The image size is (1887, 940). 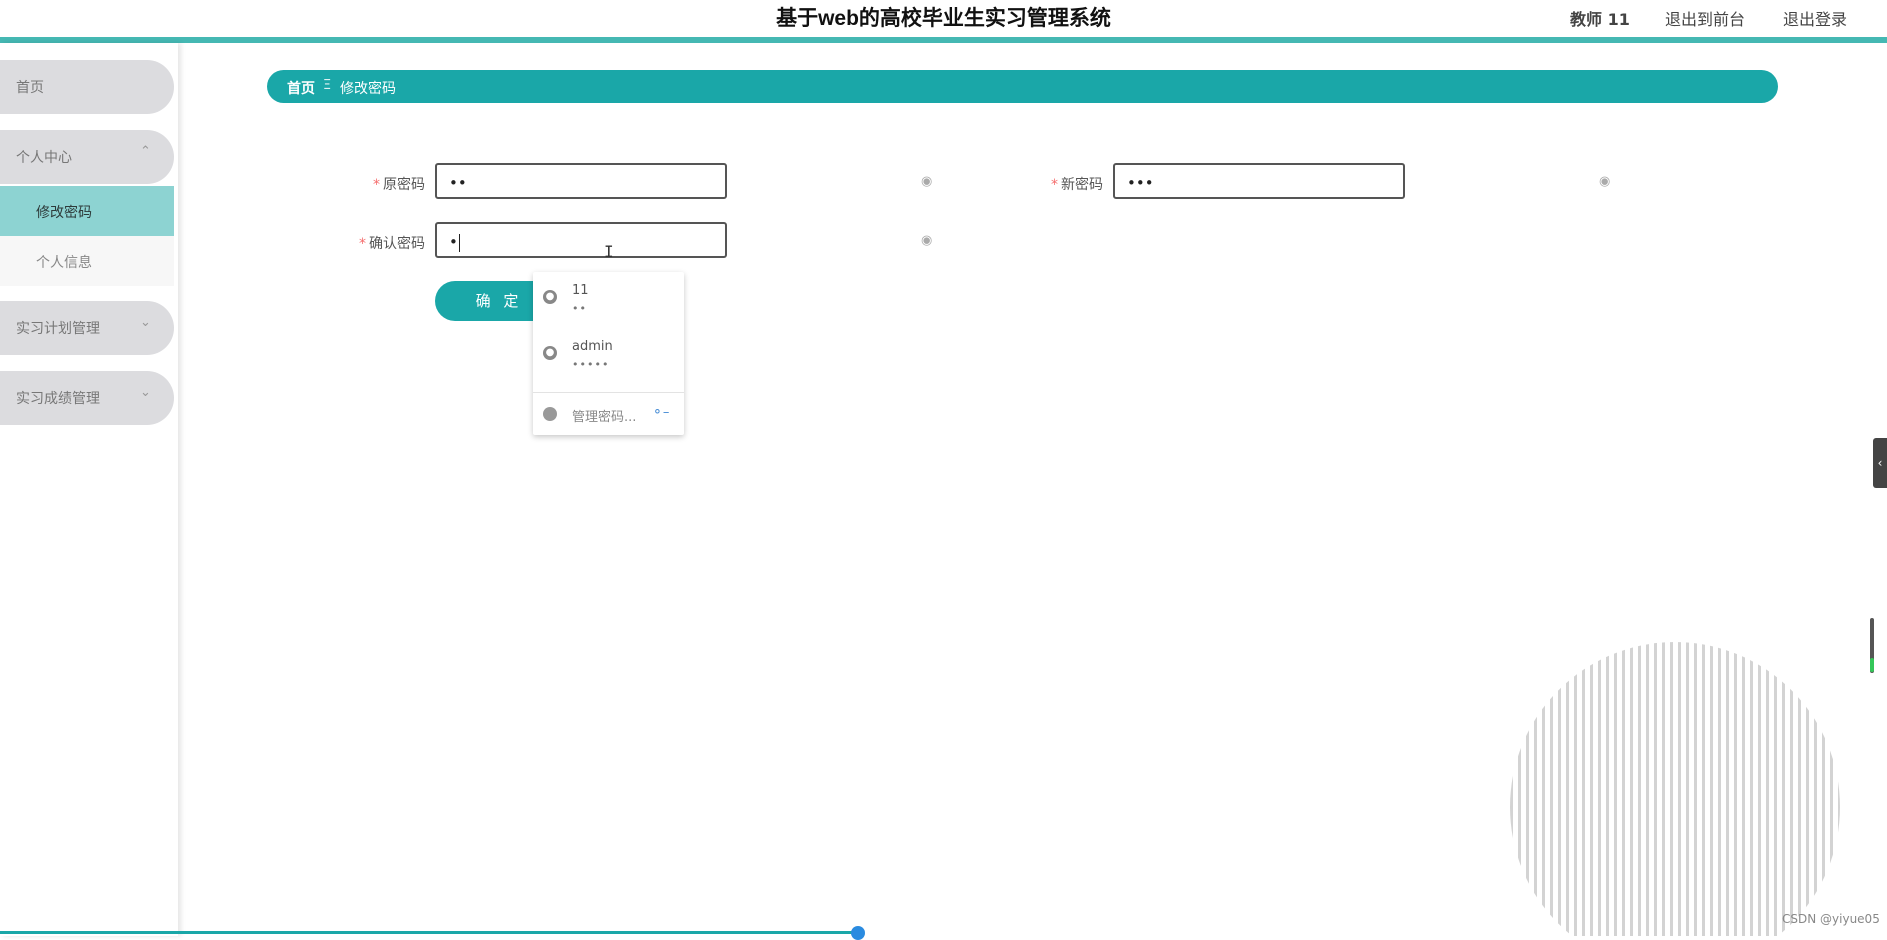 I want to click on sidebar-item-label: 个人信息, so click(x=64, y=263).